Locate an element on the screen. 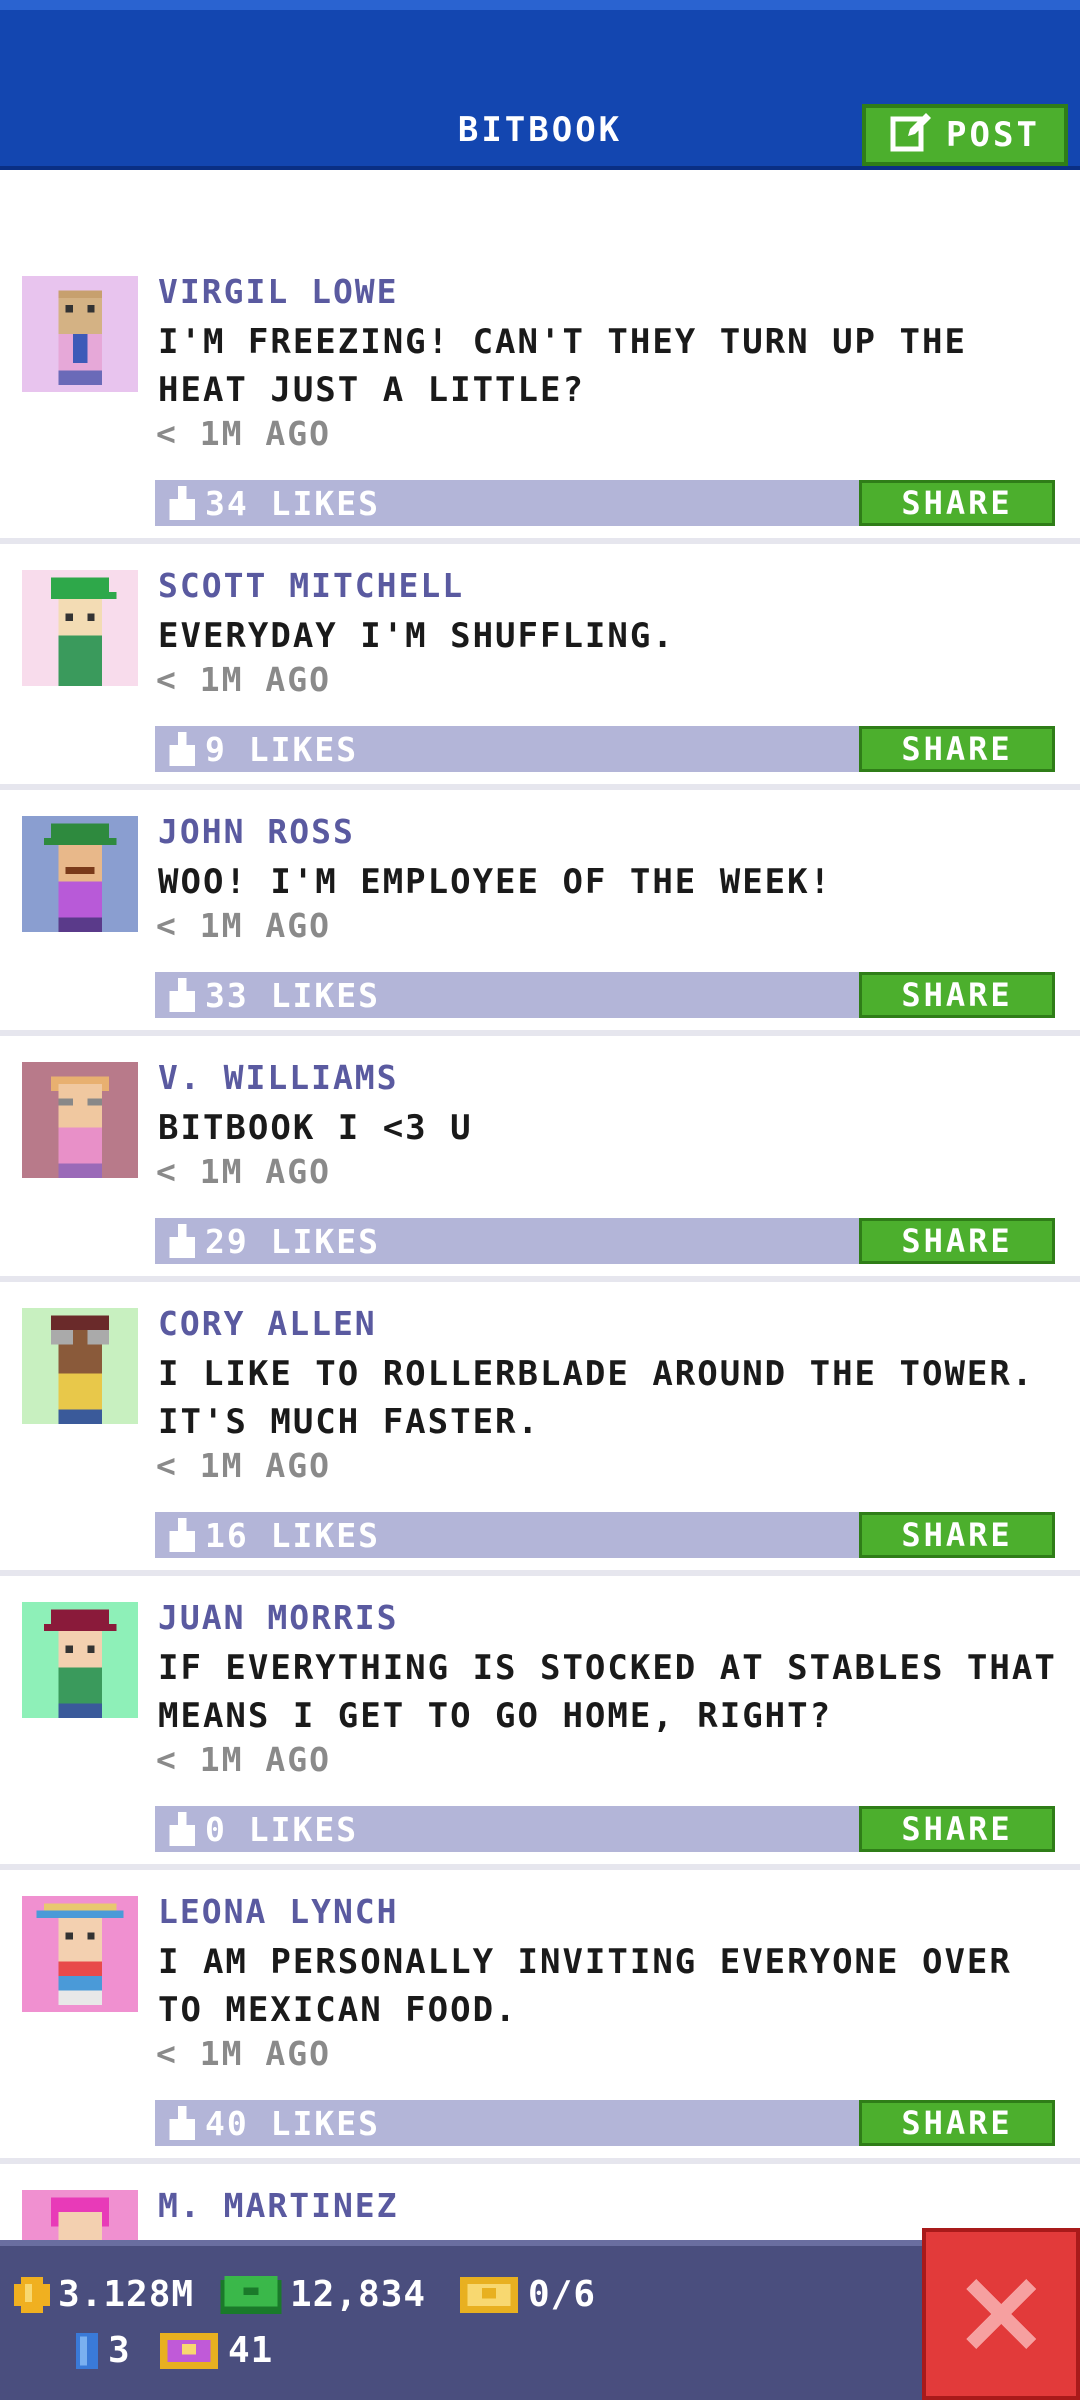  bux-value: 12,834 is located at coordinates (358, 2294).